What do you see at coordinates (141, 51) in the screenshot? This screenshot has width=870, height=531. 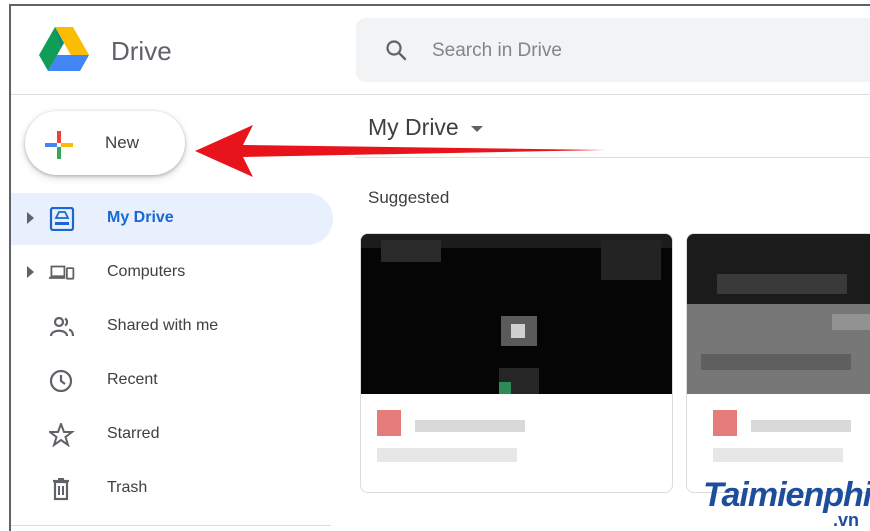 I see `app-name: Drive` at bounding box center [141, 51].